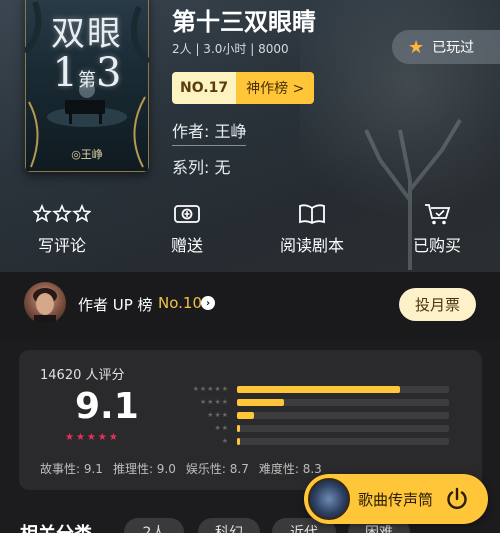 This screenshot has height=533, width=500. What do you see at coordinates (209, 132) in the screenshot?
I see `author-link: 作者: 王峥` at bounding box center [209, 132].